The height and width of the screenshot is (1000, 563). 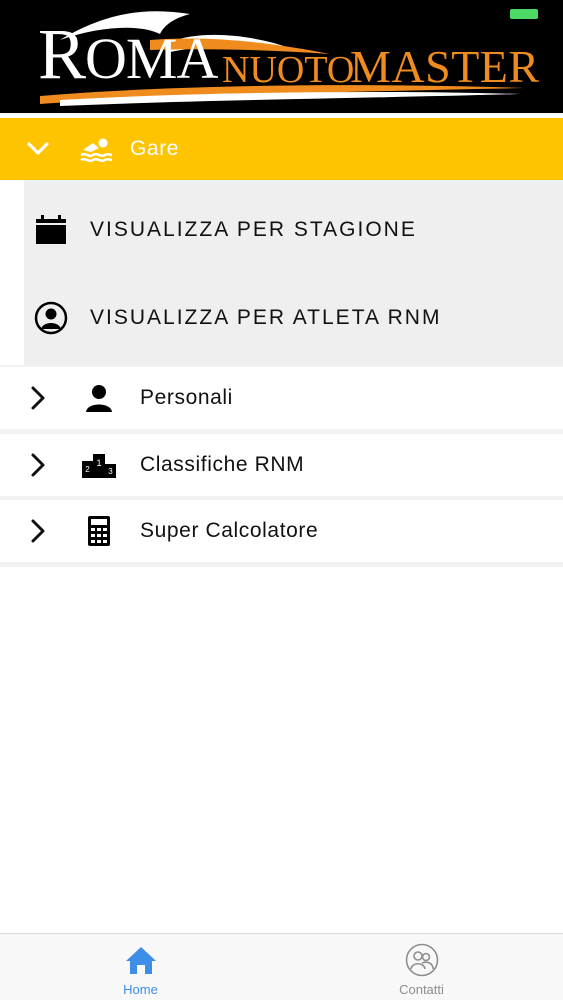 What do you see at coordinates (99, 398) in the screenshot?
I see `person-icon` at bounding box center [99, 398].